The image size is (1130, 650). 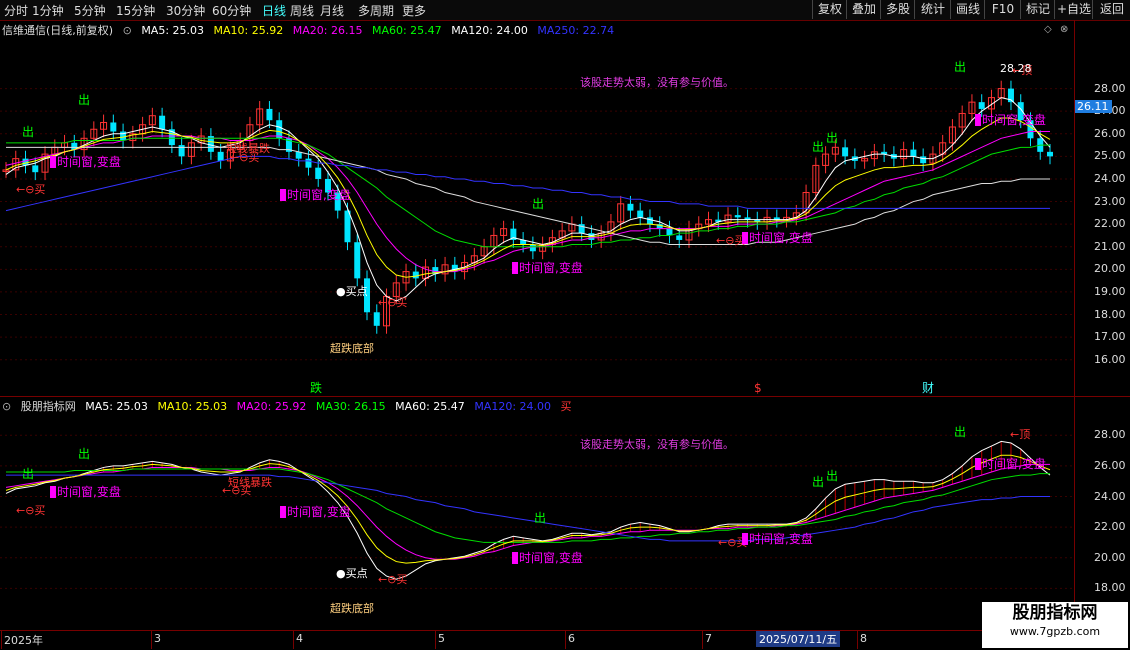 What do you see at coordinates (551, 267) in the screenshot?
I see `time-window-label: 时间窗,变盘` at bounding box center [551, 267].